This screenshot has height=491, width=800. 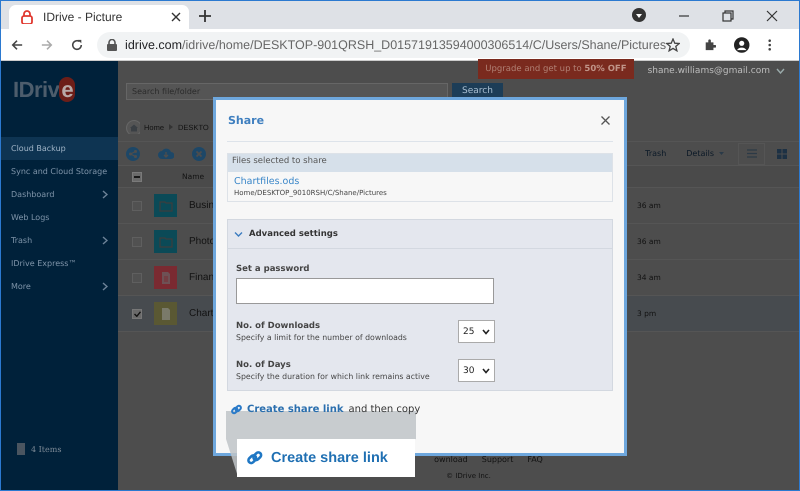 What do you see at coordinates (59, 217) in the screenshot?
I see `sidebar-item: Web Logs` at bounding box center [59, 217].